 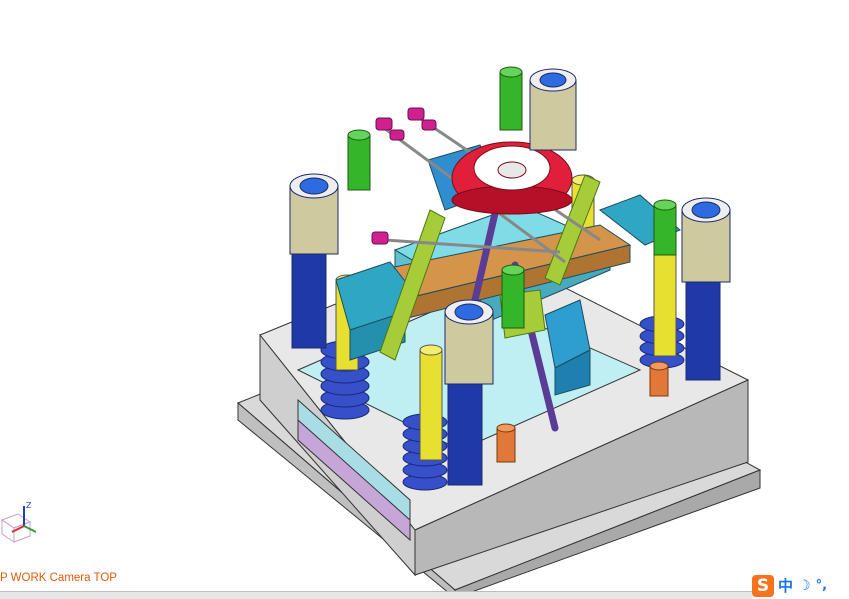 What do you see at coordinates (512, 178) in the screenshot?
I see `locating-ring` at bounding box center [512, 178].